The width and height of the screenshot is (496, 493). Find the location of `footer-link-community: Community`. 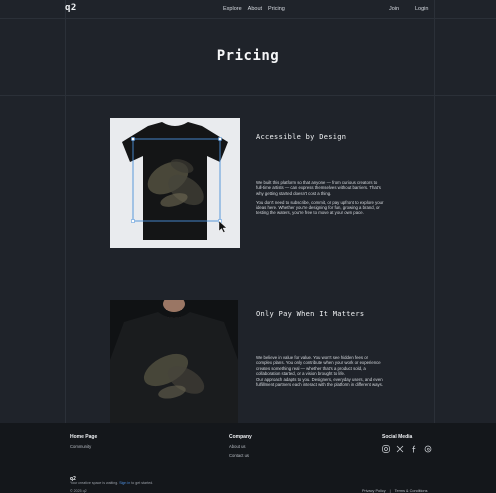

footer-link-community: Community is located at coordinates (80, 446).